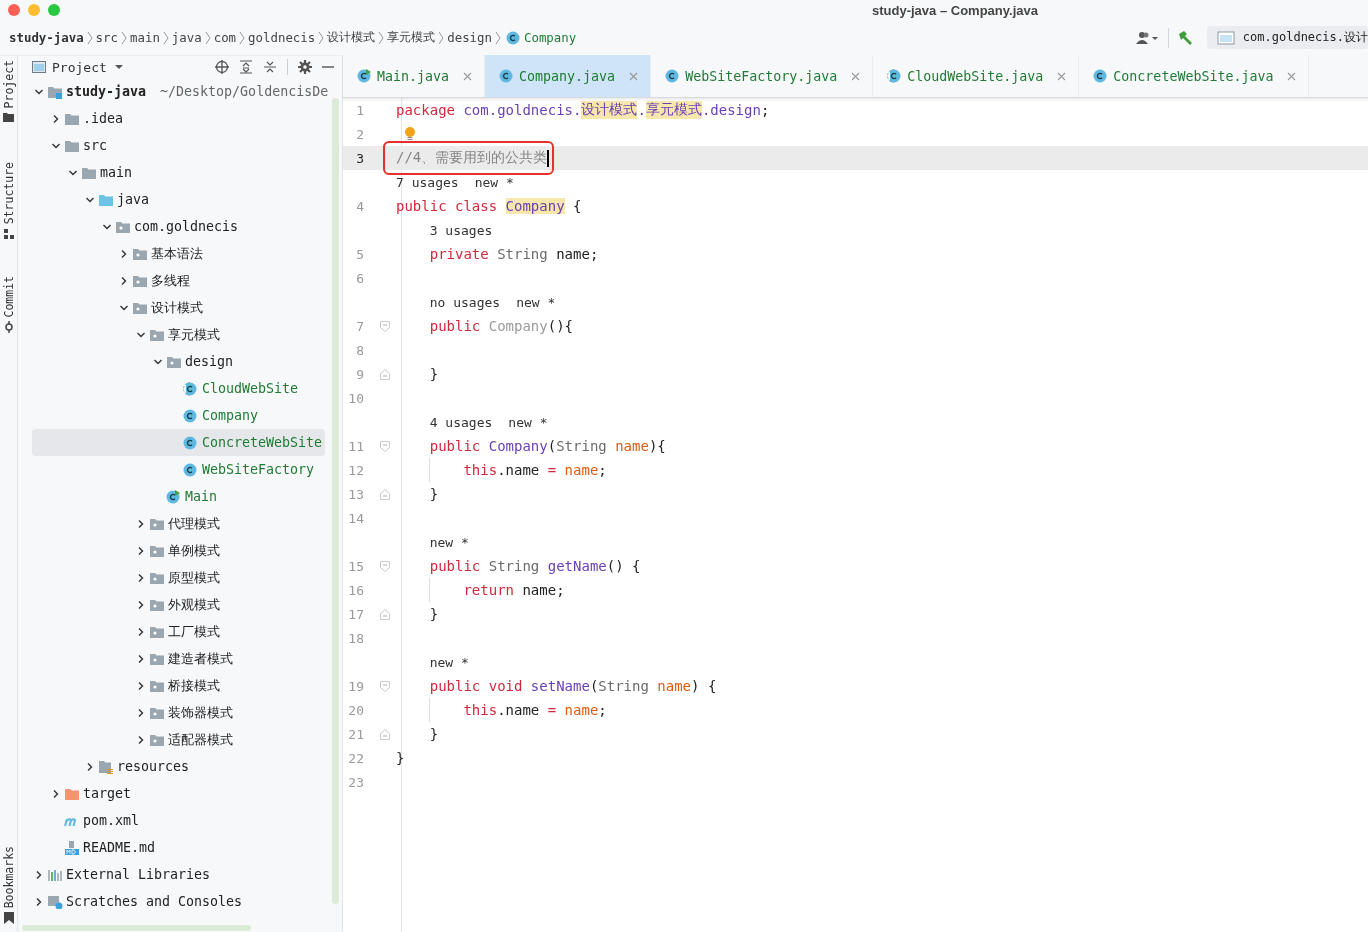 This screenshot has height=932, width=1368. What do you see at coordinates (177, 253) in the screenshot?
I see `tree-item: 基本语法` at bounding box center [177, 253].